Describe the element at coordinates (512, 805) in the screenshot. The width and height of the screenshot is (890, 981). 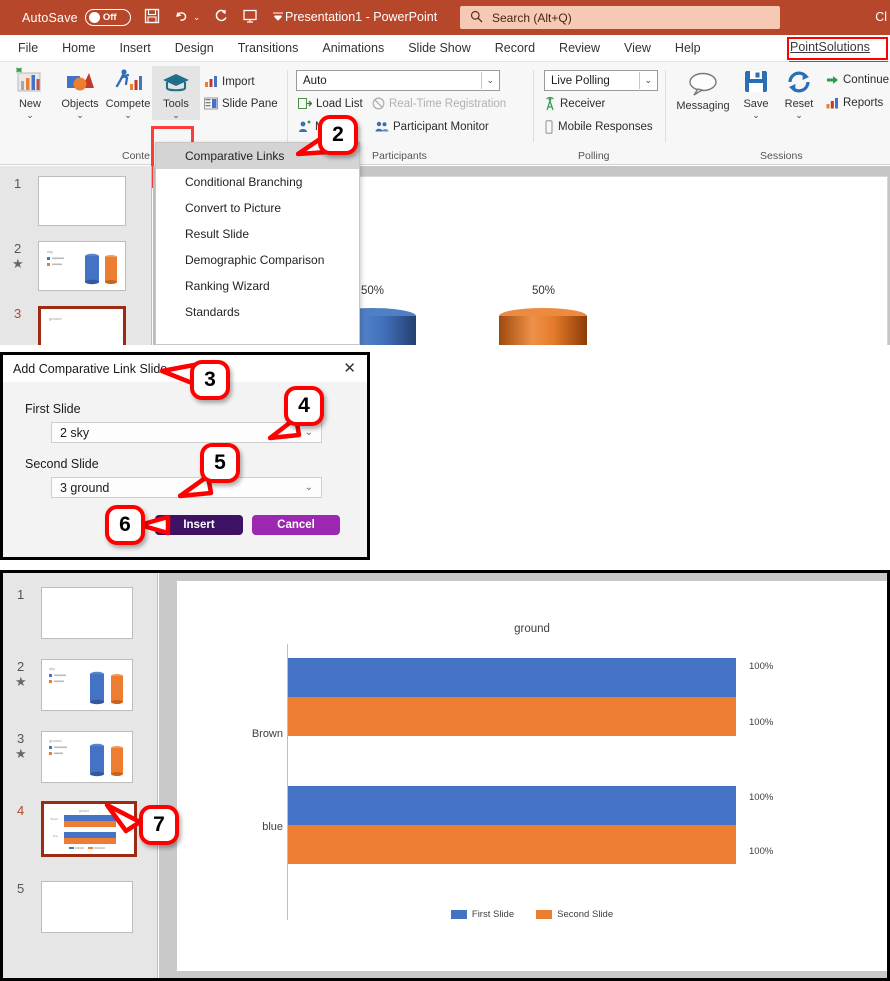
I see `chart-bar-blue-first-slide` at that location.